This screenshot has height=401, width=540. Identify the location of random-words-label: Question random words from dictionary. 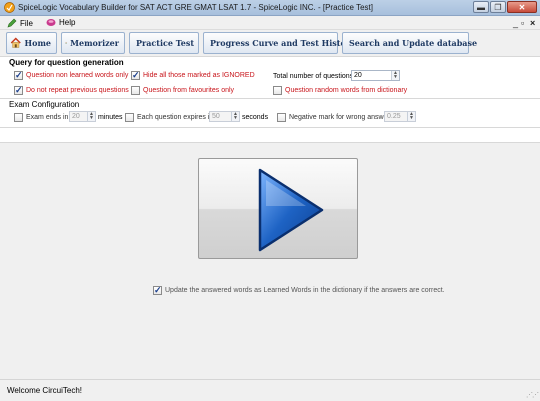
(346, 90).